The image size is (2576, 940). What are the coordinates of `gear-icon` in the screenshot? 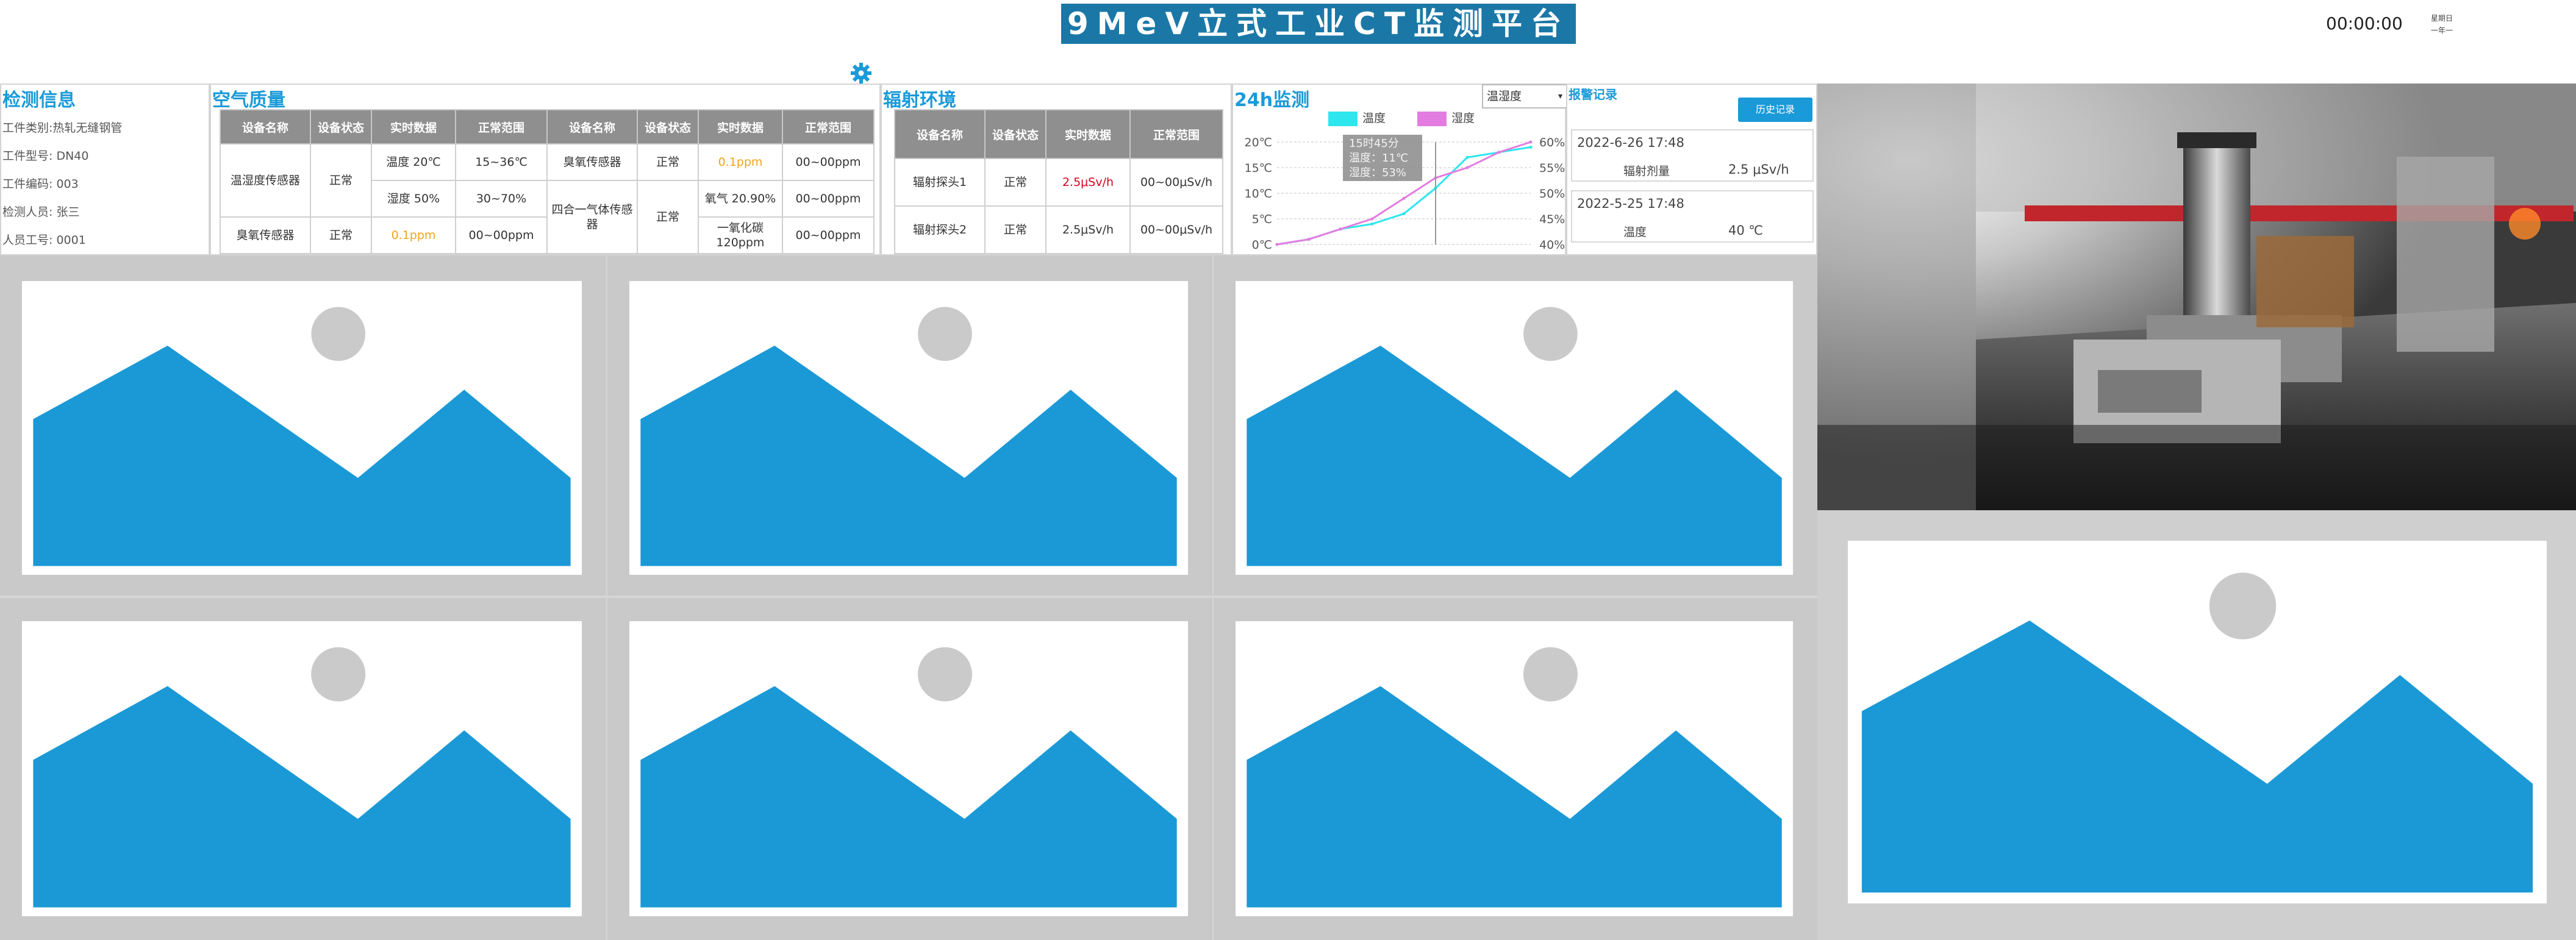 It's located at (861, 73).